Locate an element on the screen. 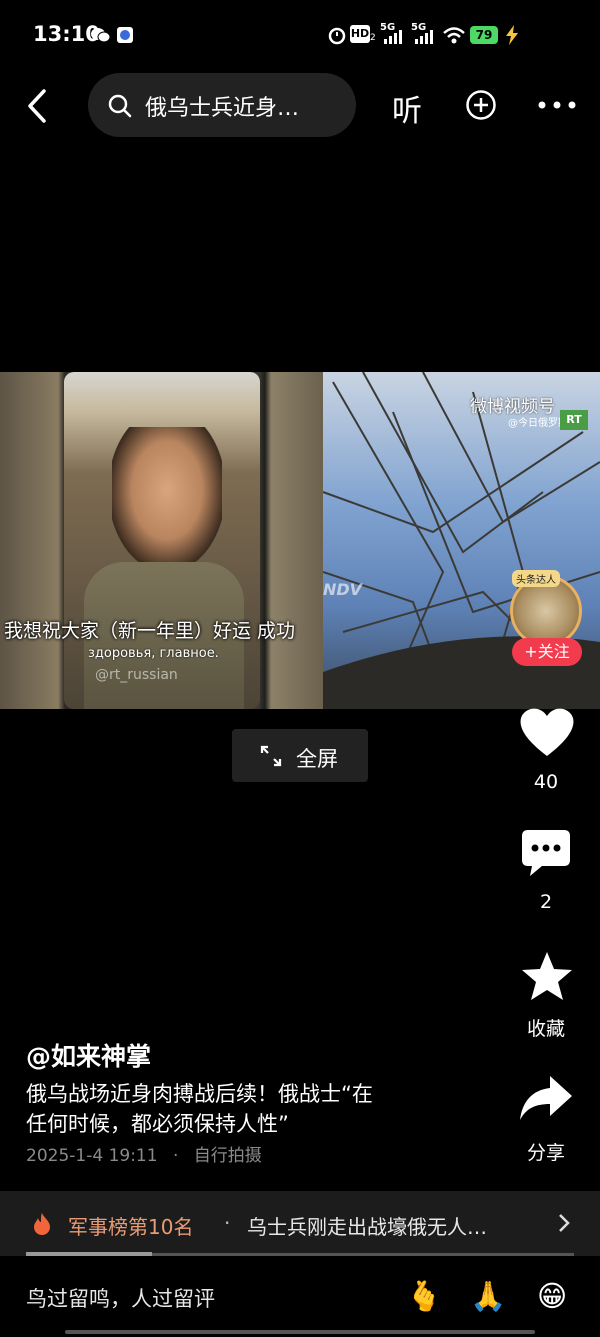 The height and width of the screenshot is (1337, 600). signal-bars-2-icon is located at coordinates (424, 37).